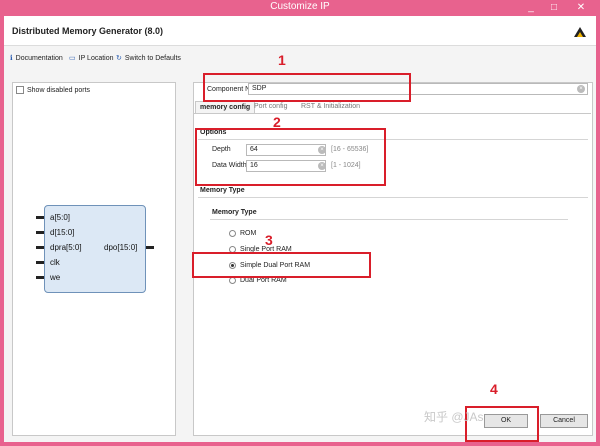 This screenshot has width=600, height=446. Describe the element at coordinates (121, 247) in the screenshot. I see `port-label-dpo: dpo[15:0]` at that location.